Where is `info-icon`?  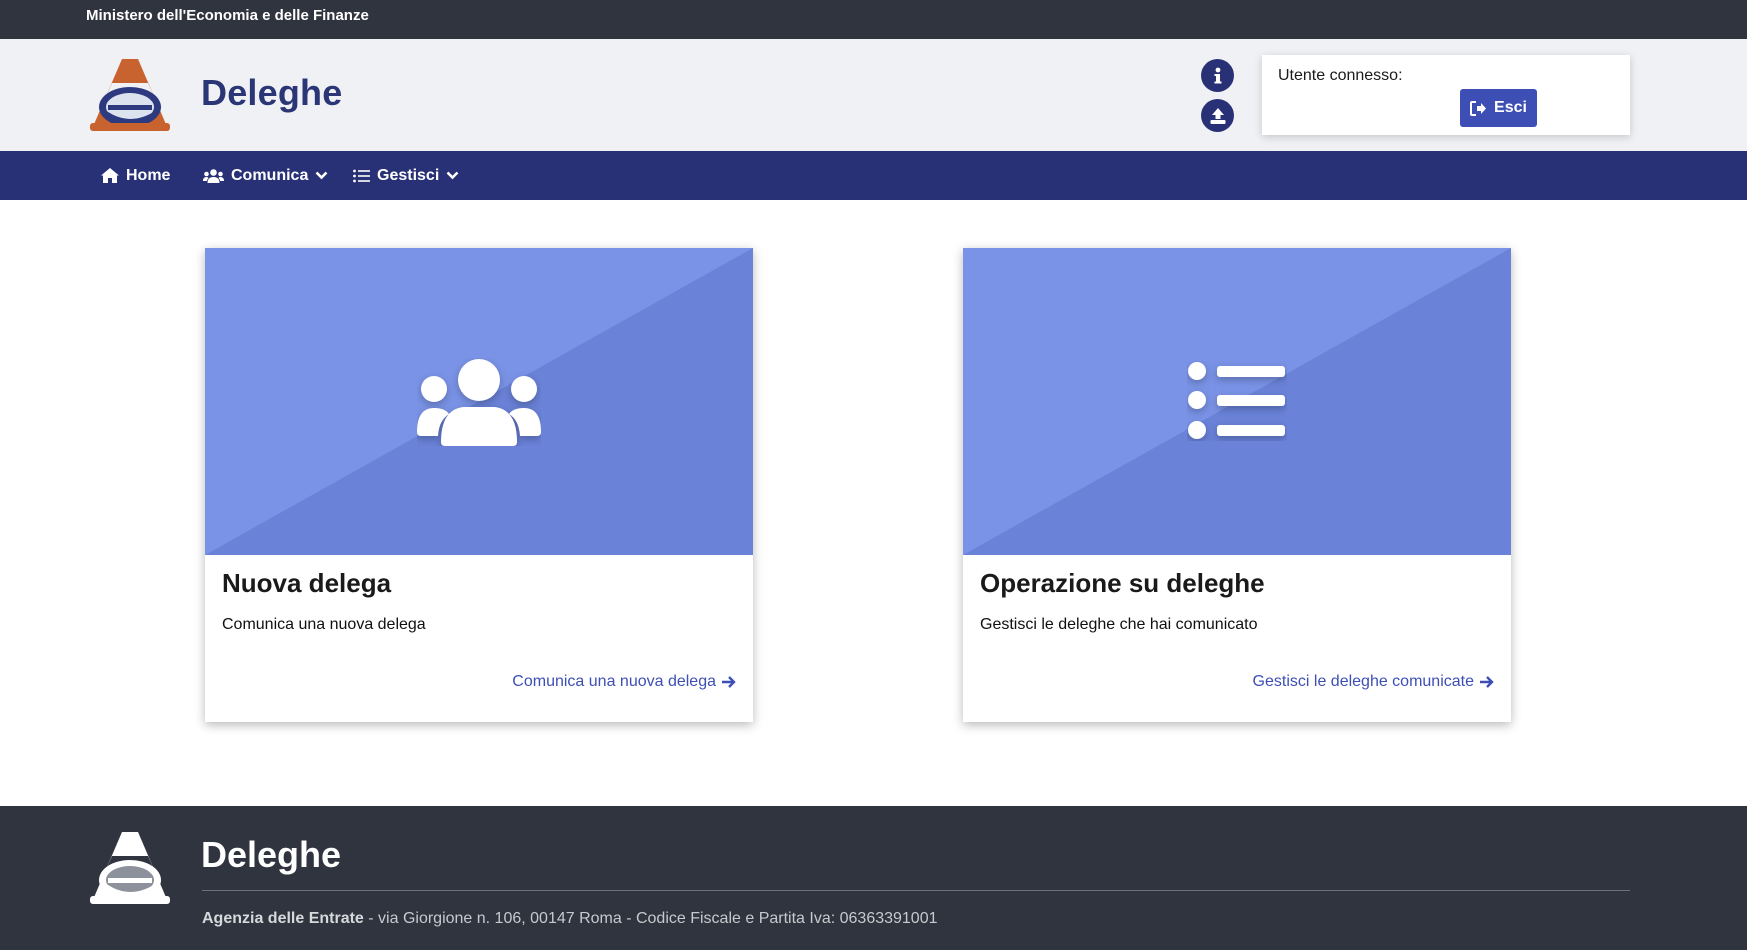 info-icon is located at coordinates (1217, 75).